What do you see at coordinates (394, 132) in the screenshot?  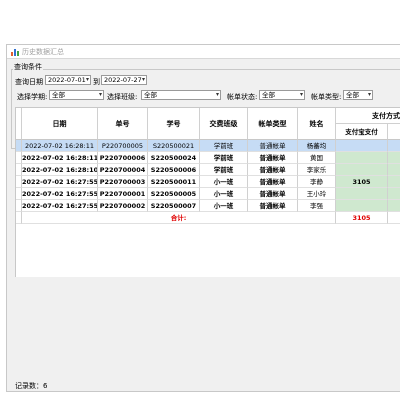 I see `col-header-wechat: 微信` at bounding box center [394, 132].